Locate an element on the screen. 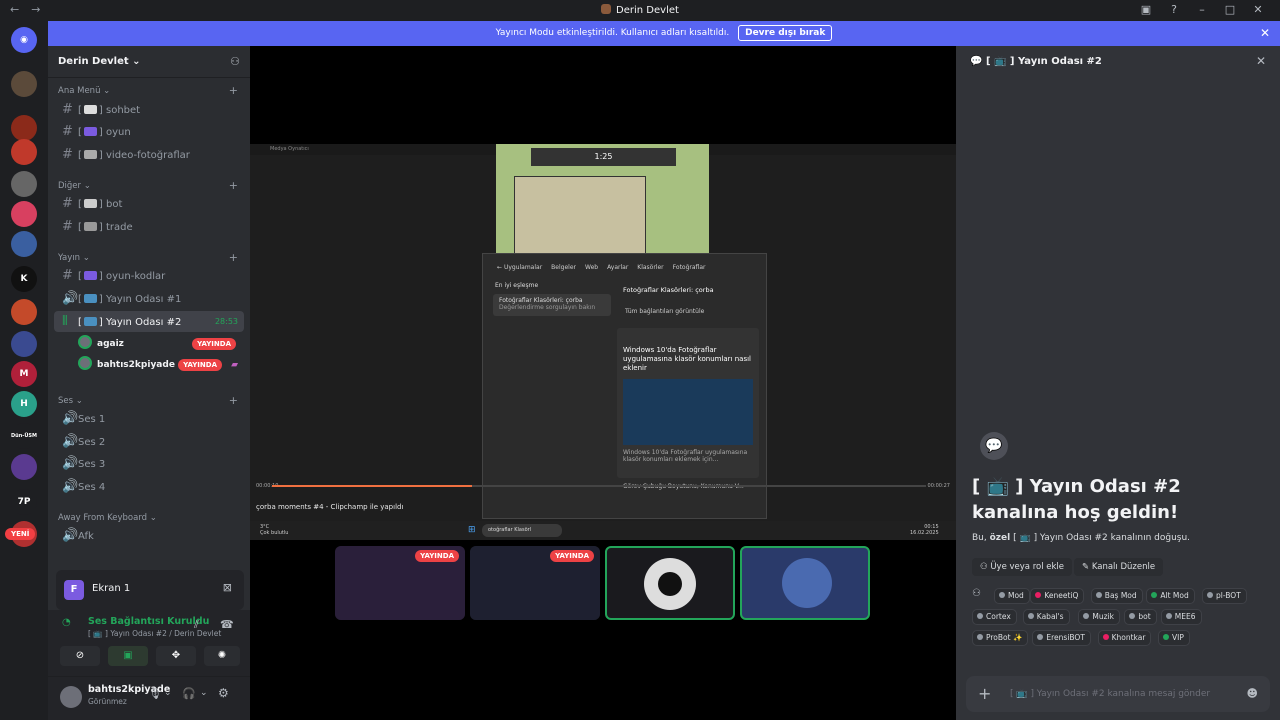 Image resolution: width=1280 pixels, height=720 pixels. add-member-button: ⚇ Üye veya rol ekle is located at coordinates (1022, 567).